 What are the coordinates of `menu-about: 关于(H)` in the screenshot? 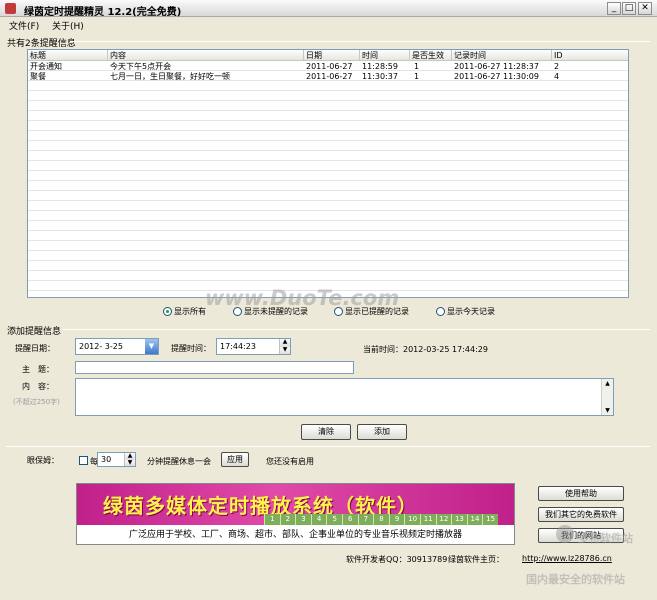 It's located at (68, 25).